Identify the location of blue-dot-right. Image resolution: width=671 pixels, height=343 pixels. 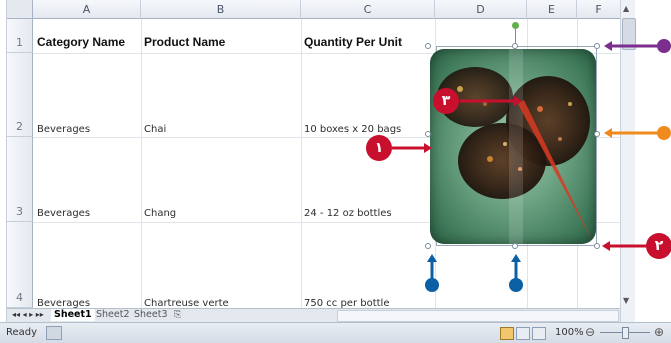
(516, 285).